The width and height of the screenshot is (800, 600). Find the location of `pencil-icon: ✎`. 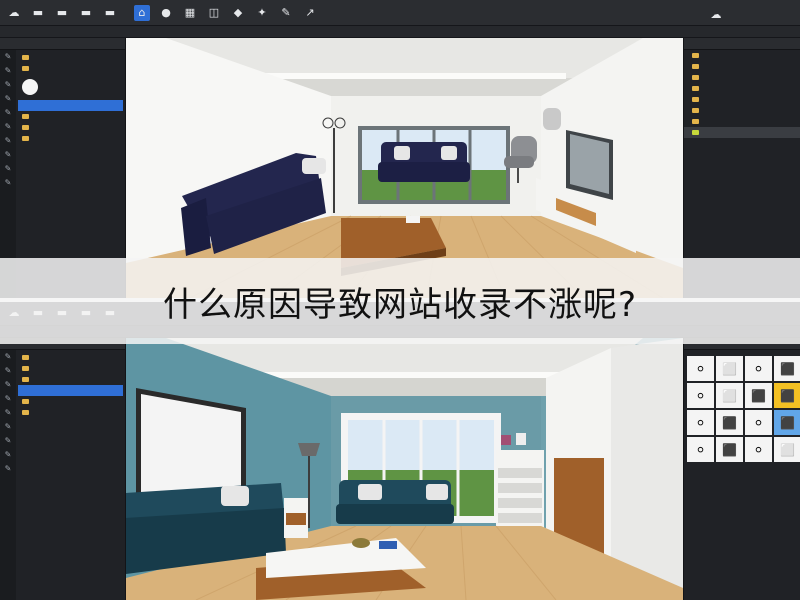

pencil-icon: ✎ is located at coordinates (286, 13).